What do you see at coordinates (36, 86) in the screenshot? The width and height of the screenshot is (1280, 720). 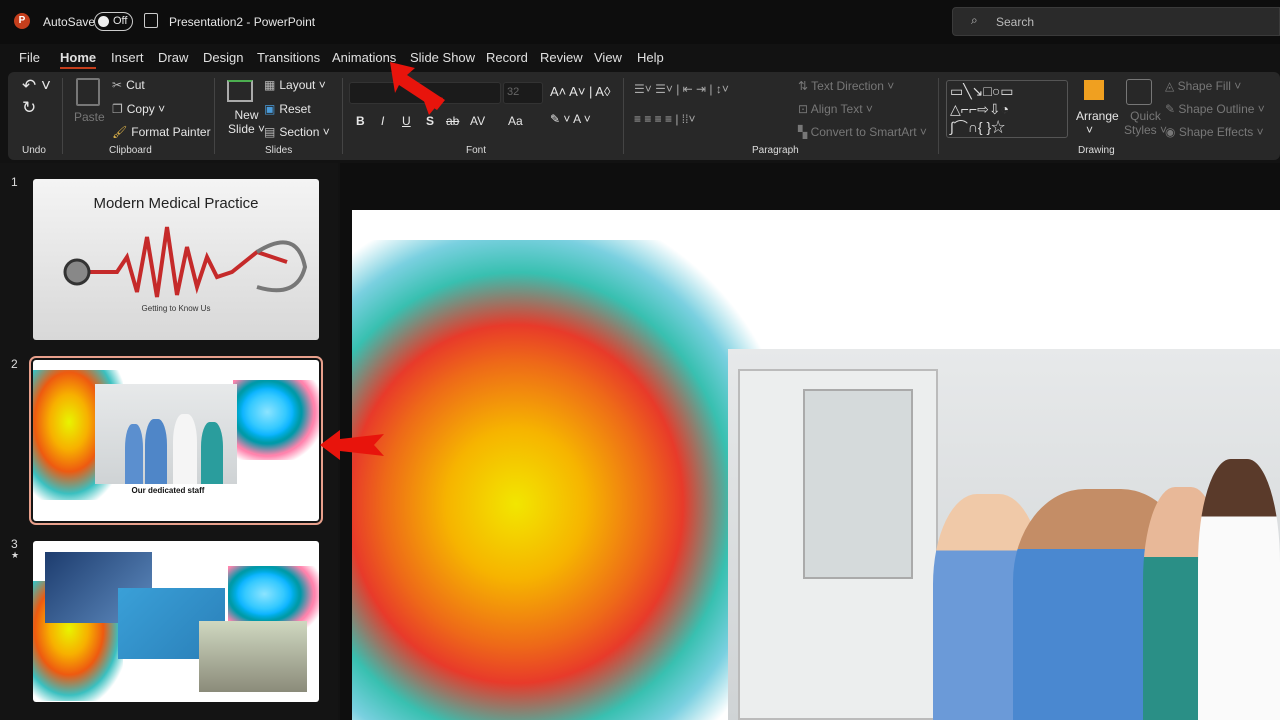 I see `undo-icon: ↶ ˅` at bounding box center [36, 86].